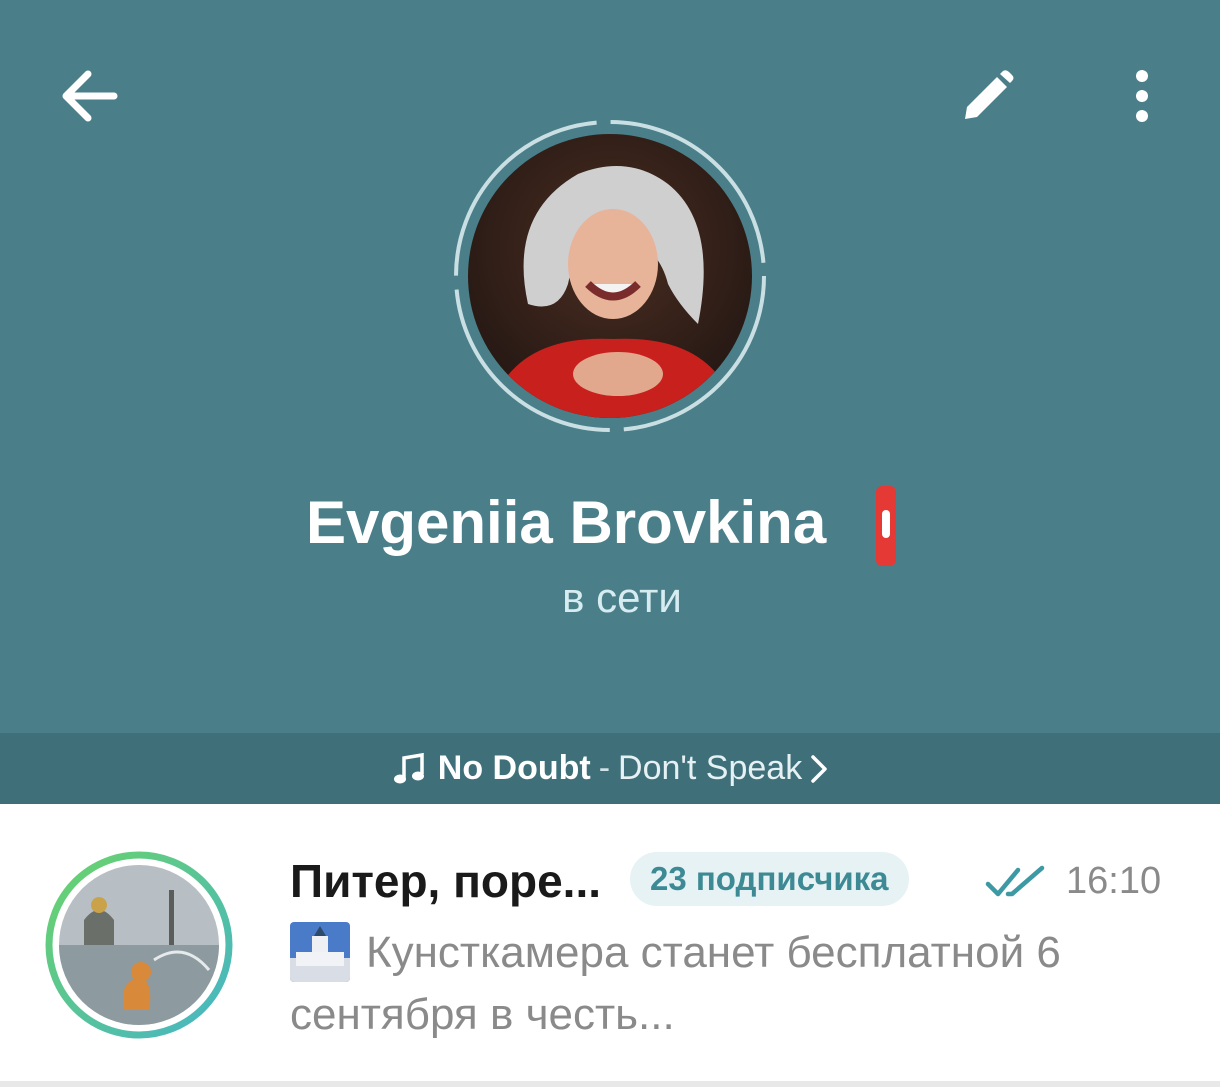 This screenshot has width=1220, height=1087. Describe the element at coordinates (408, 767) in the screenshot. I see `music-note-icon` at that location.